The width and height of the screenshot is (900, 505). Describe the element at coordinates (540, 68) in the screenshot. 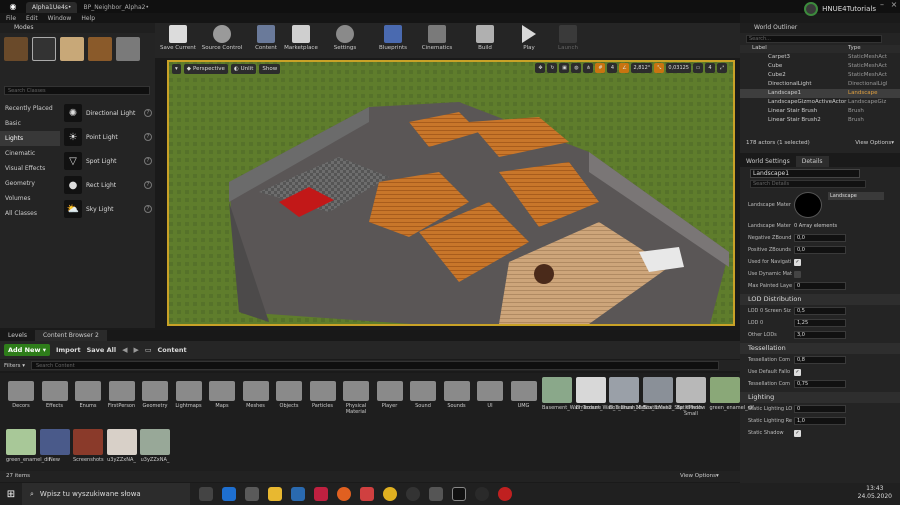

I see `translate-icon: ✥` at that location.